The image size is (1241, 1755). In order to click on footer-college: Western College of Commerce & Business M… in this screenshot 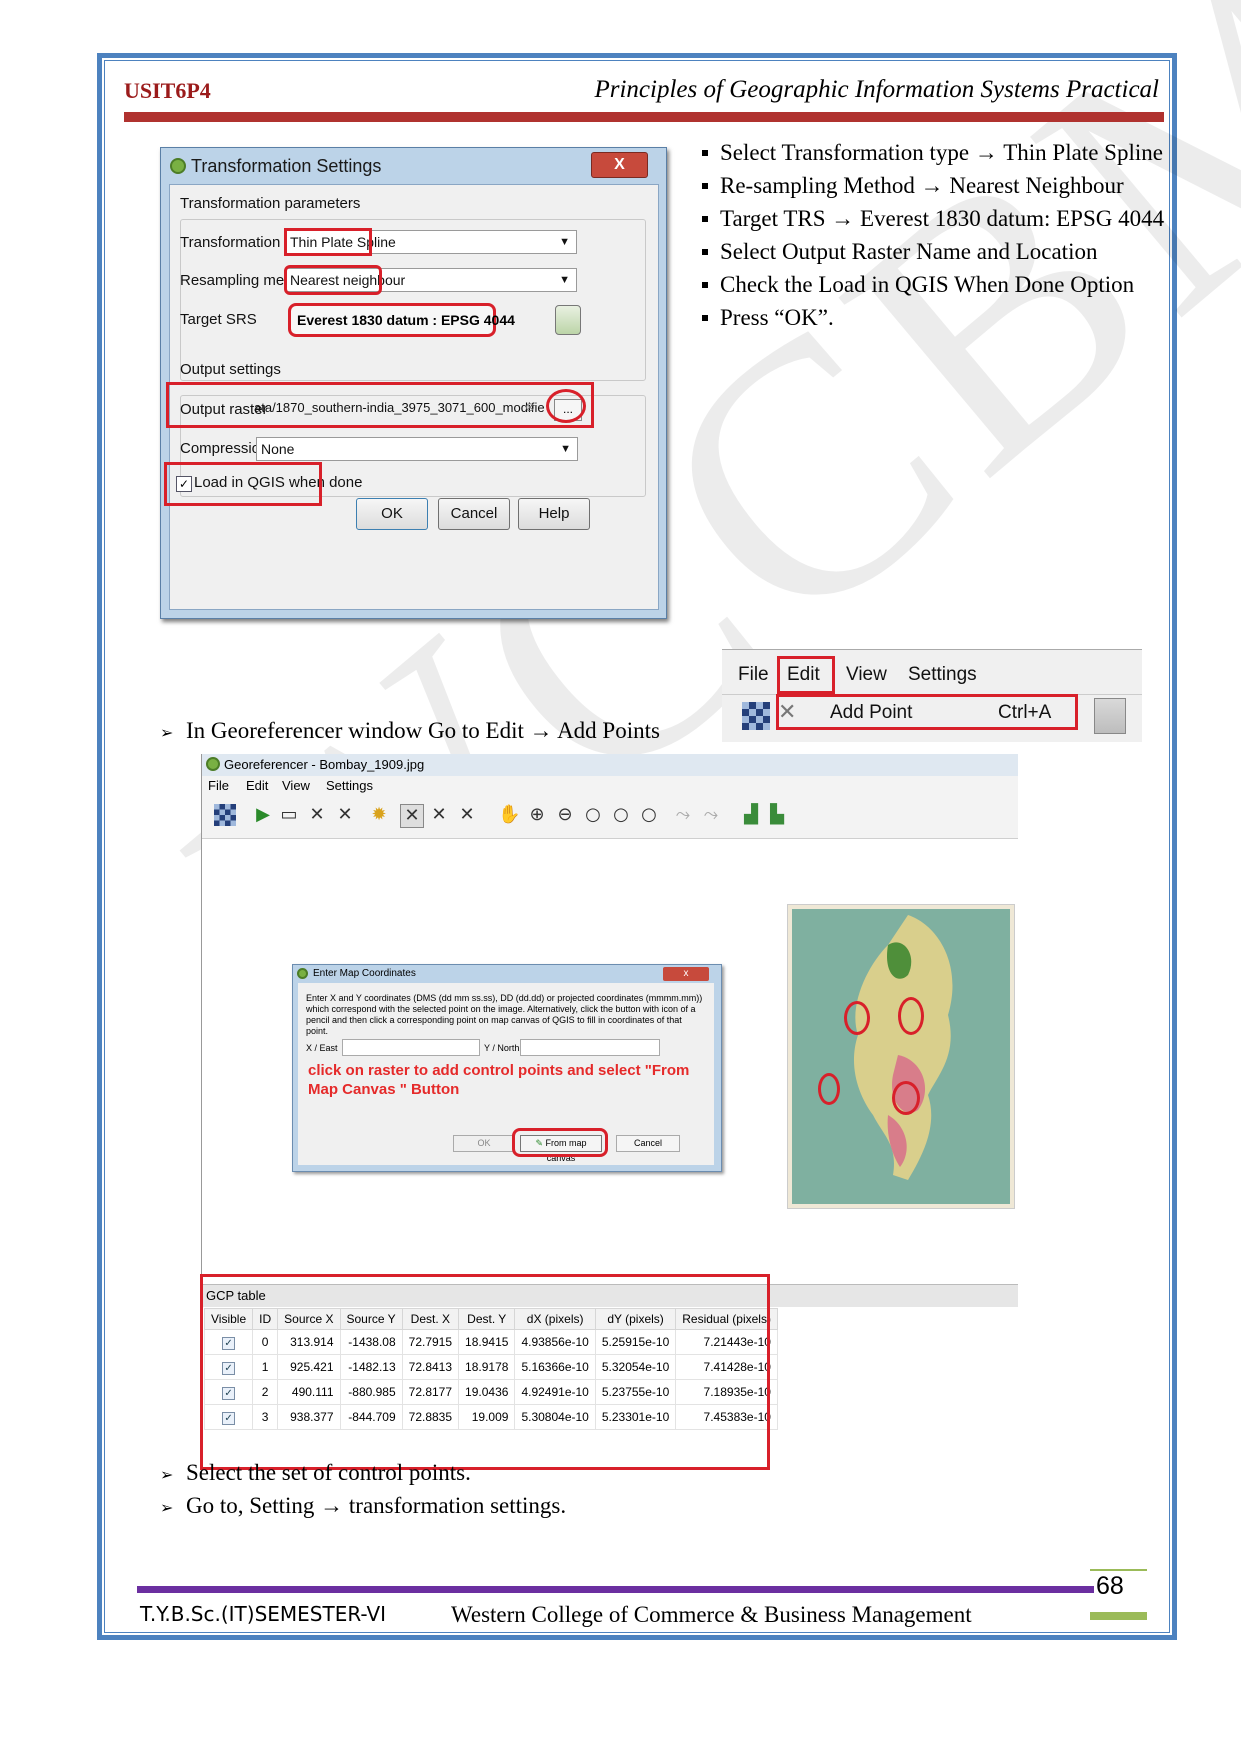, I will do `click(711, 1614)`.